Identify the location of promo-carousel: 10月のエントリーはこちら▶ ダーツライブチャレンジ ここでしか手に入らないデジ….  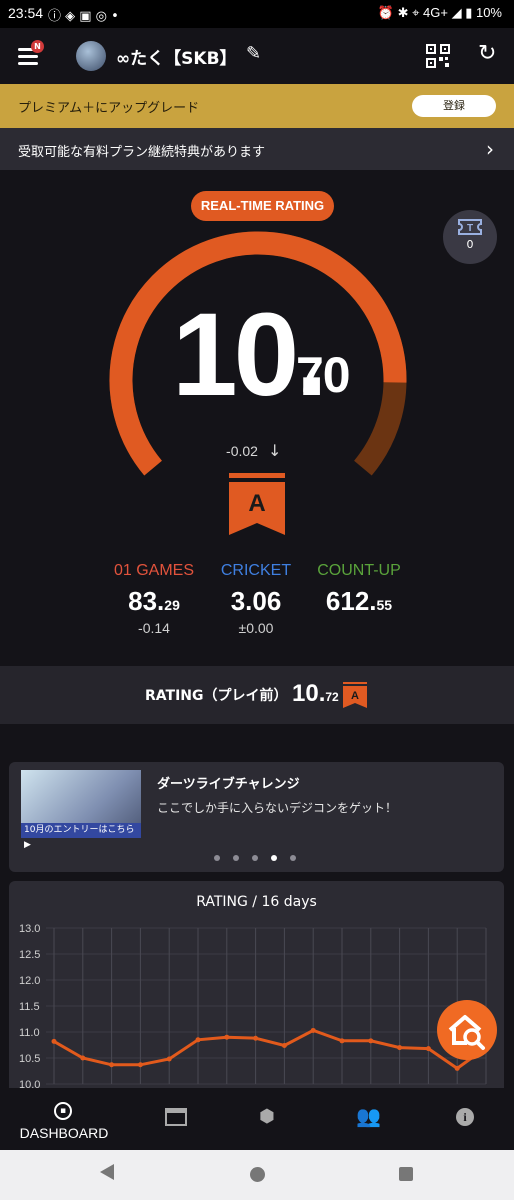
(256, 817).